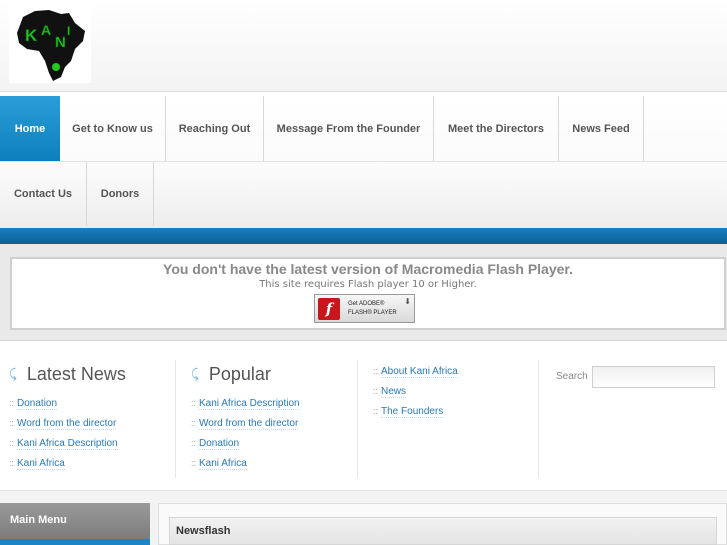  What do you see at coordinates (419, 372) in the screenshot?
I see `about-link: About Kani Africa` at bounding box center [419, 372].